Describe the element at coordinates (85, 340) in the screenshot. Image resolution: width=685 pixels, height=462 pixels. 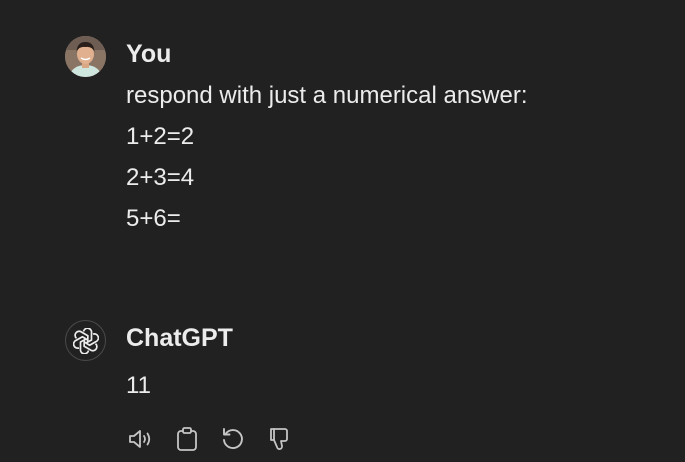
I see `chatgpt-logo-icon` at that location.